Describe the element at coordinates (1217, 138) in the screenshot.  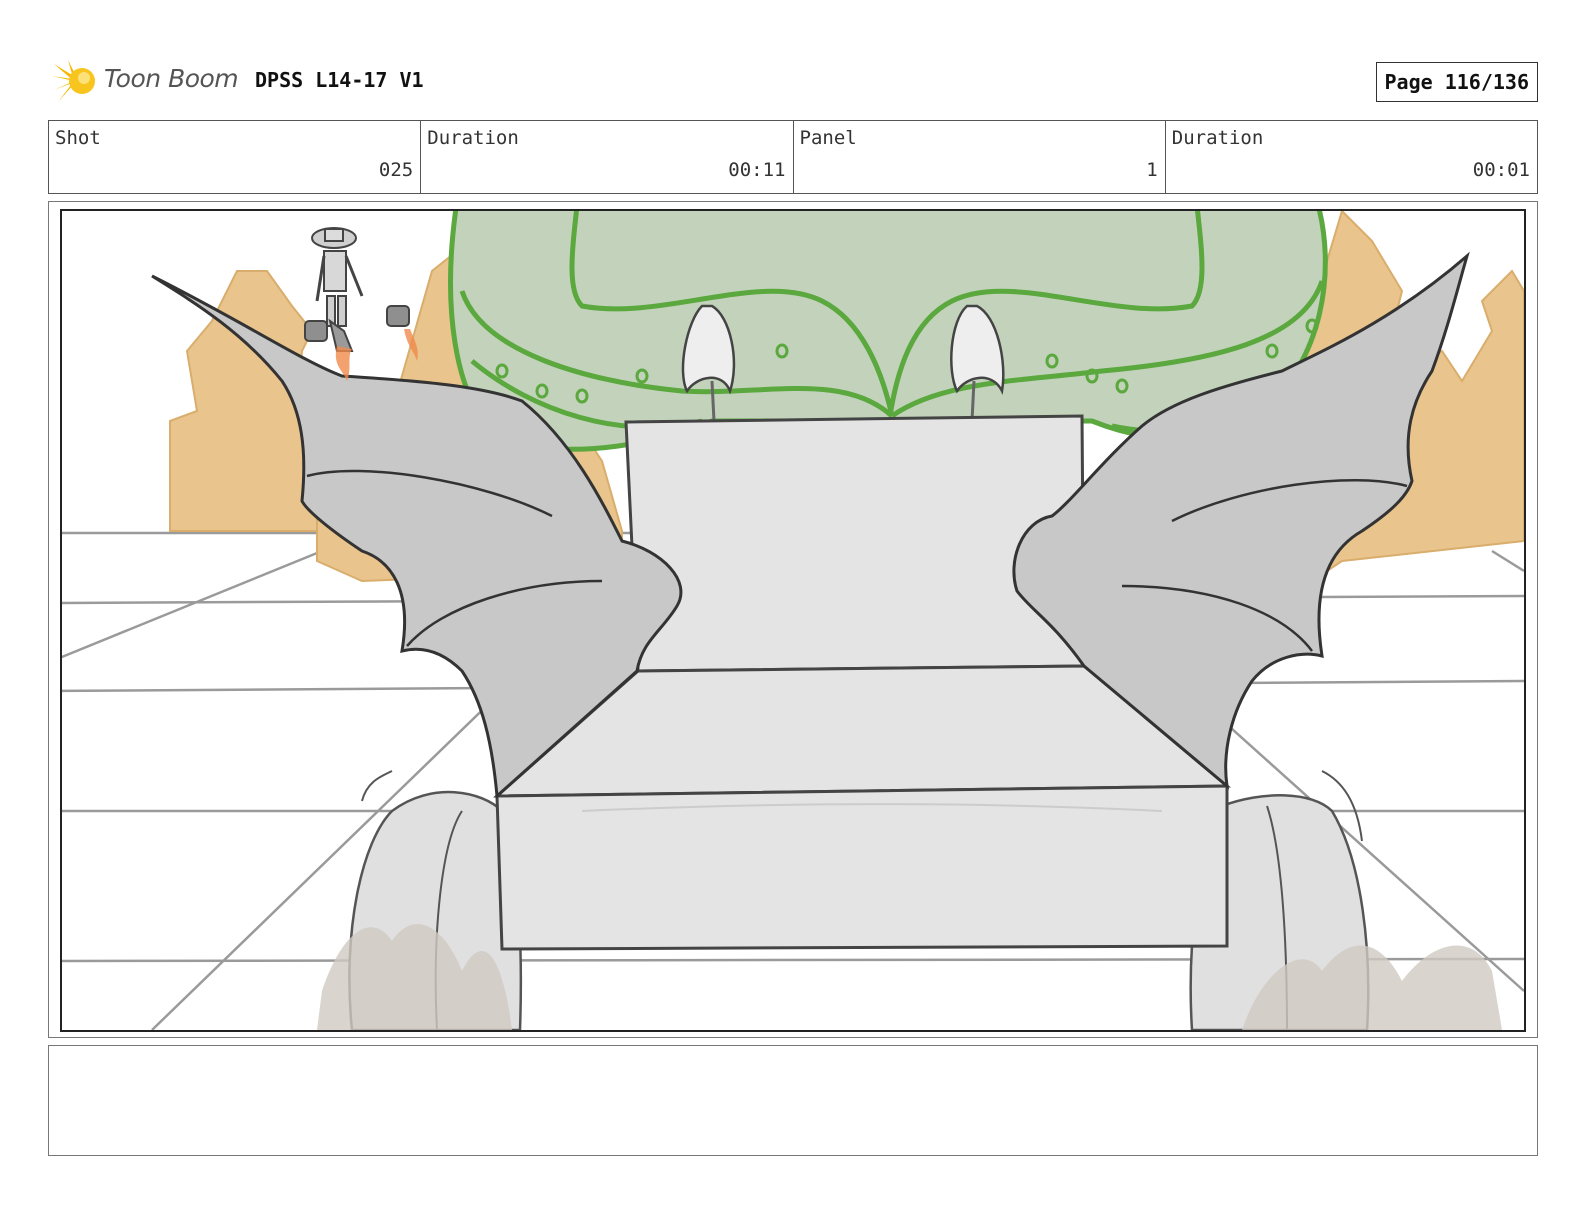
I see `panel-duration-label: Duration` at that location.